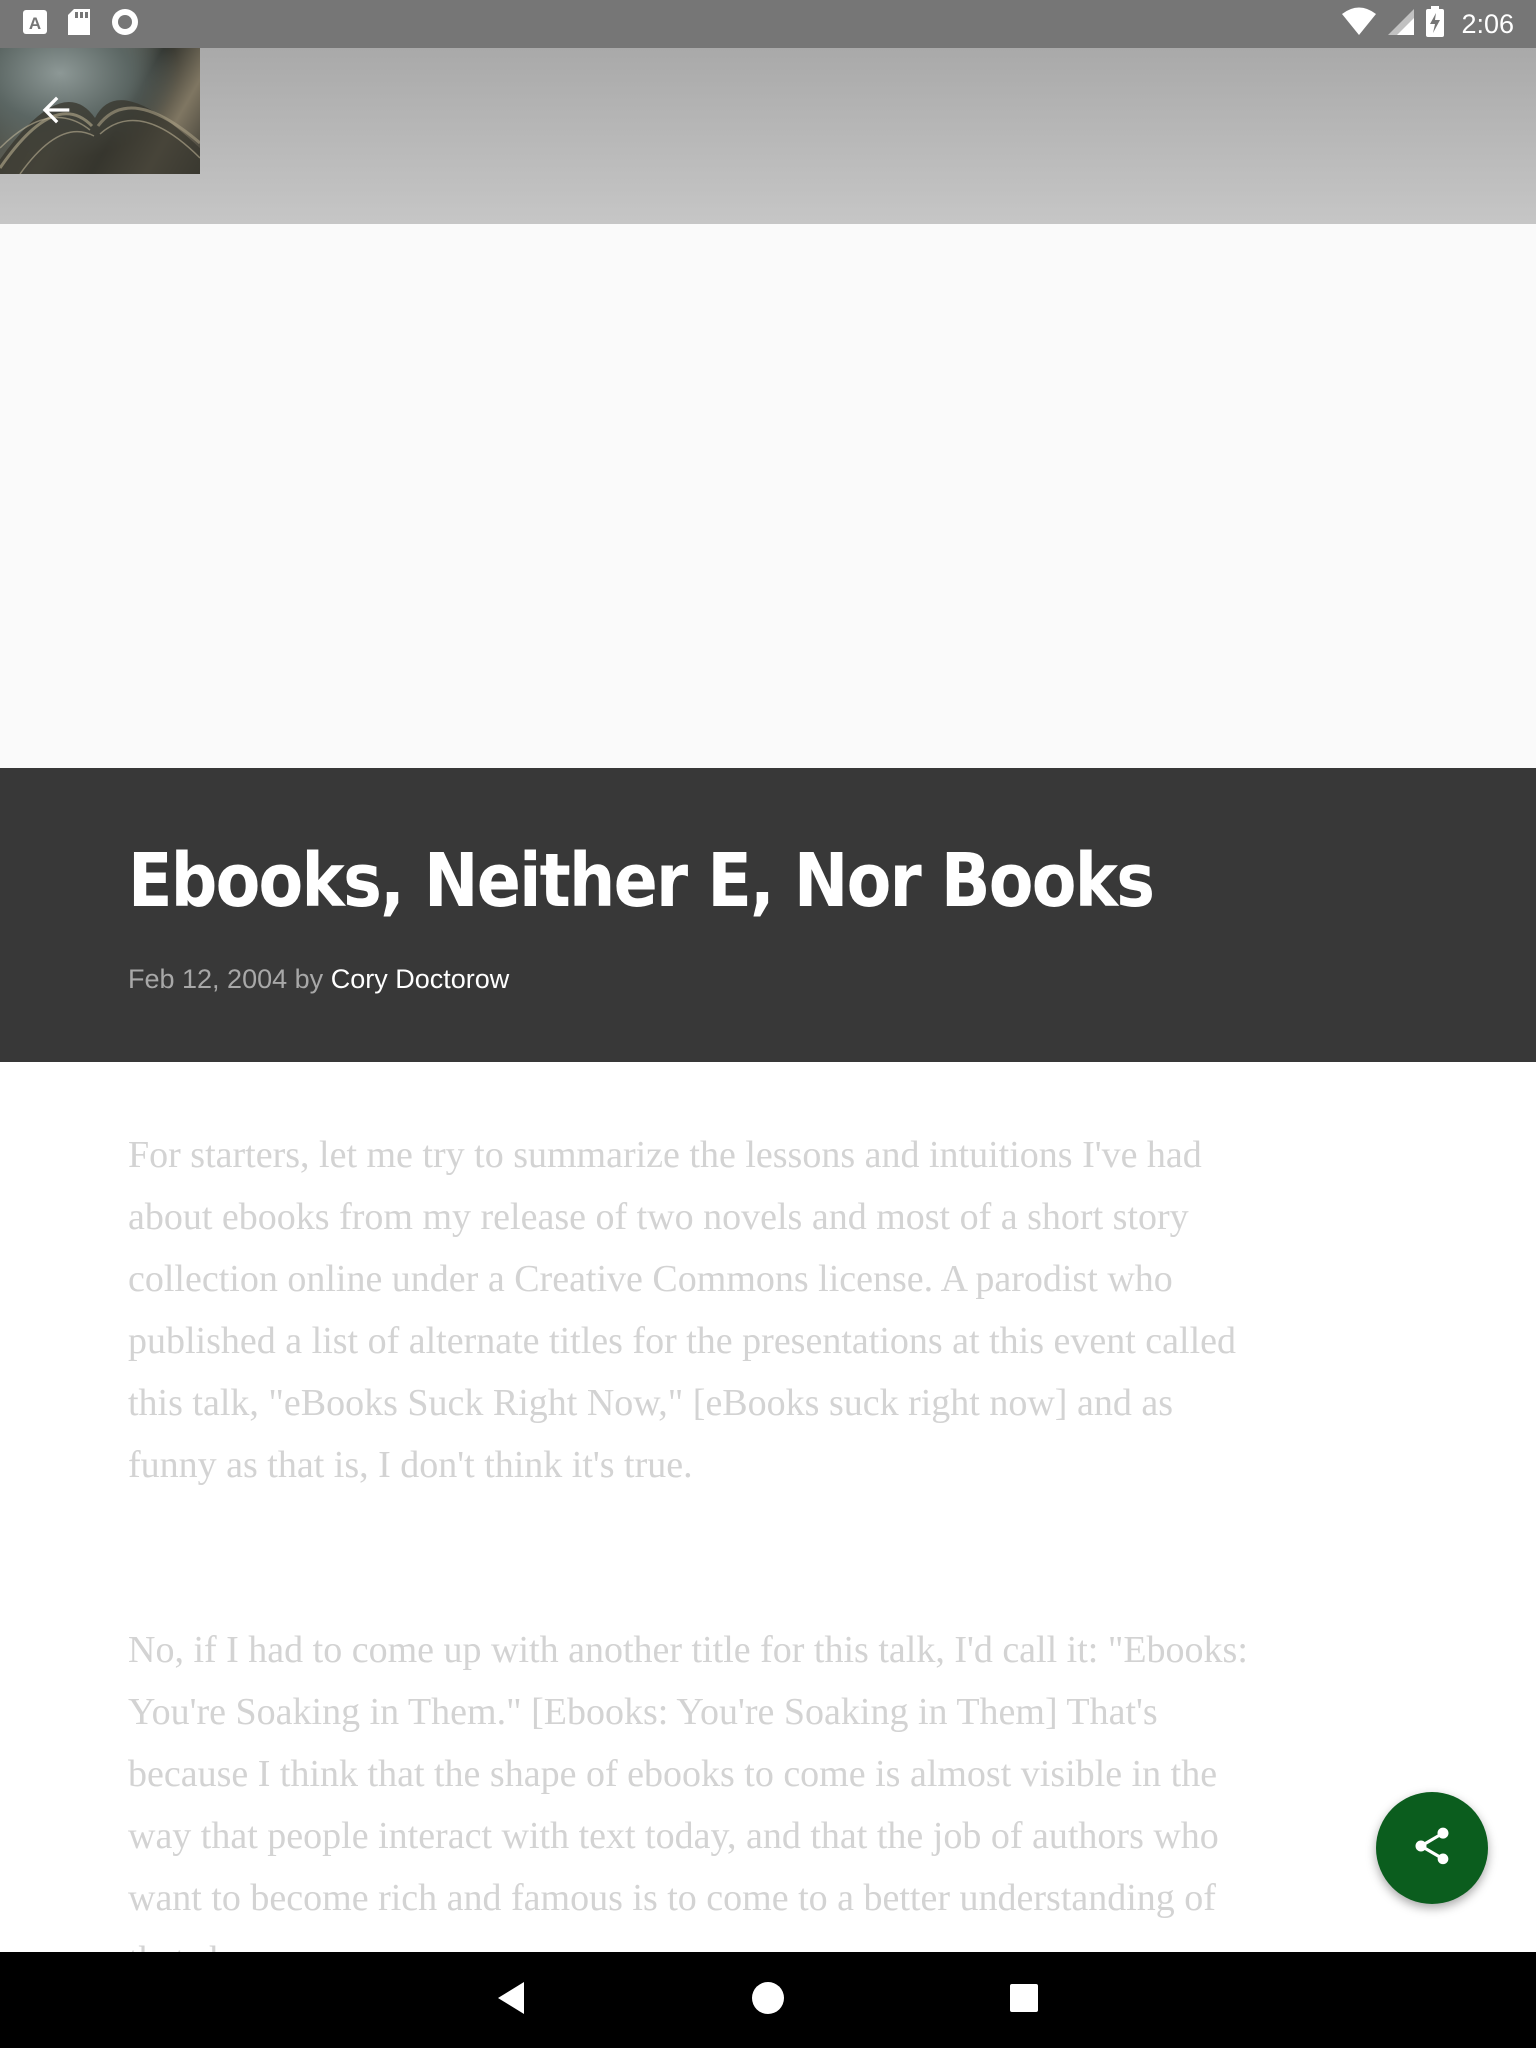 This screenshot has width=1536, height=2048. Describe the element at coordinates (1435, 24) in the screenshot. I see `battery-charging-icon` at that location.